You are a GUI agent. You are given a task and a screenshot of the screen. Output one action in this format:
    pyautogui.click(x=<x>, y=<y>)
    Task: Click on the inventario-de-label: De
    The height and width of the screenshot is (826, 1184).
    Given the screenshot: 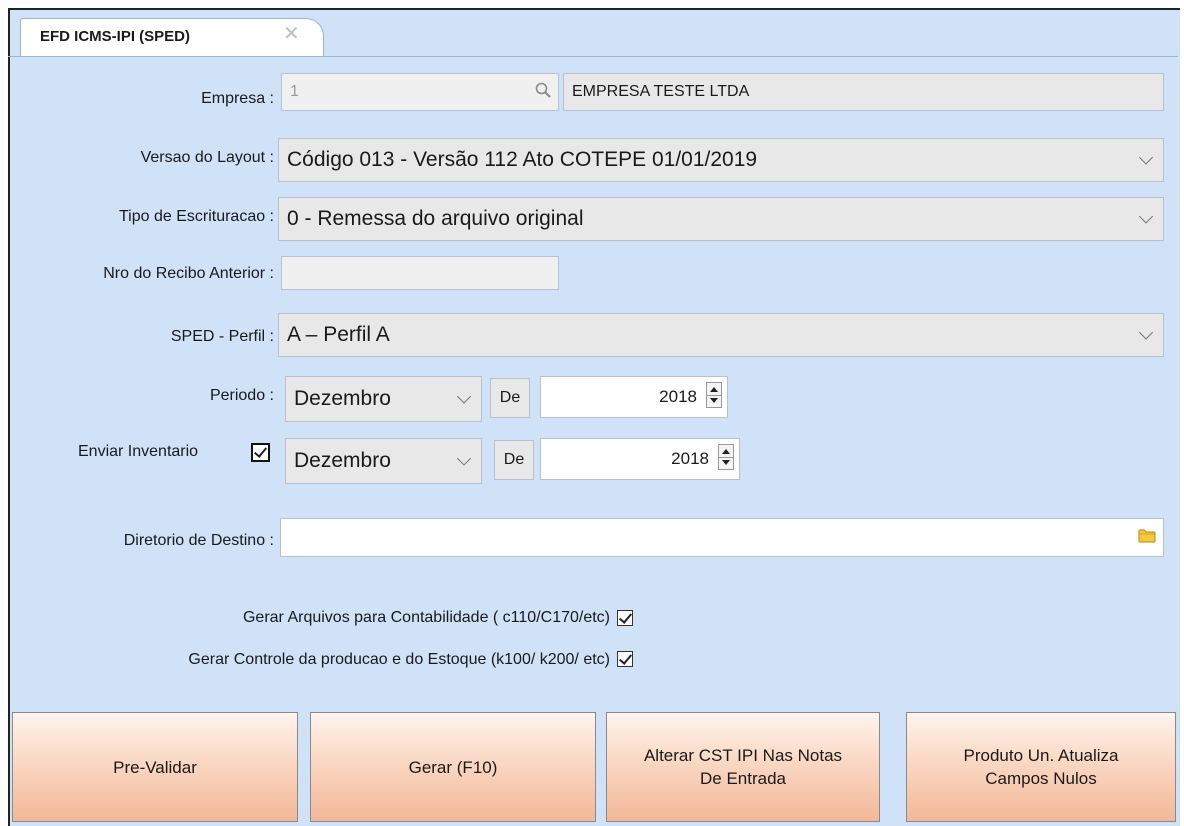 What is the action you would take?
    pyautogui.click(x=514, y=460)
    